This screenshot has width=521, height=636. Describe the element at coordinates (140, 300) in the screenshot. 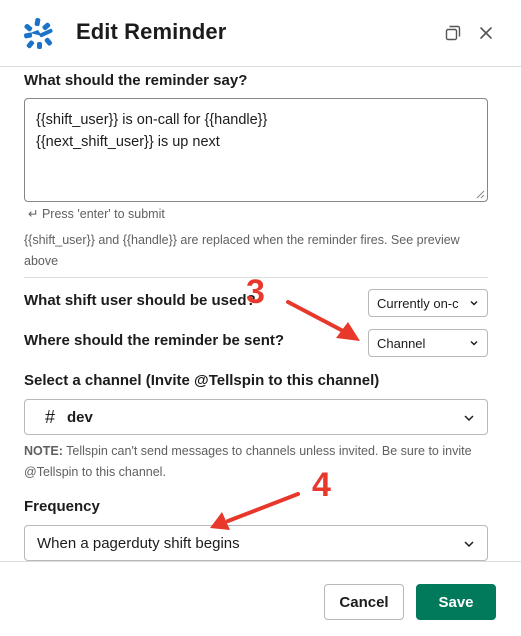

I see `shift-user-label: What shift user should be used?` at that location.